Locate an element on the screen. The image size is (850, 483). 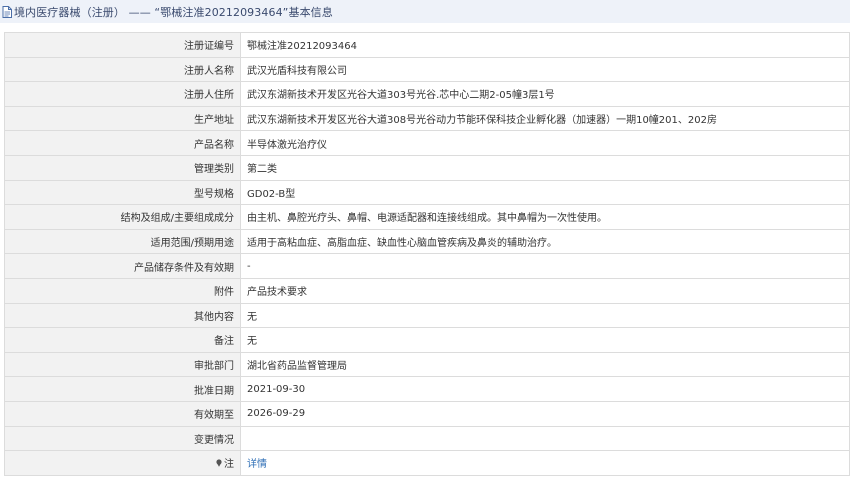
row-label: 附件 is located at coordinates (122, 290).